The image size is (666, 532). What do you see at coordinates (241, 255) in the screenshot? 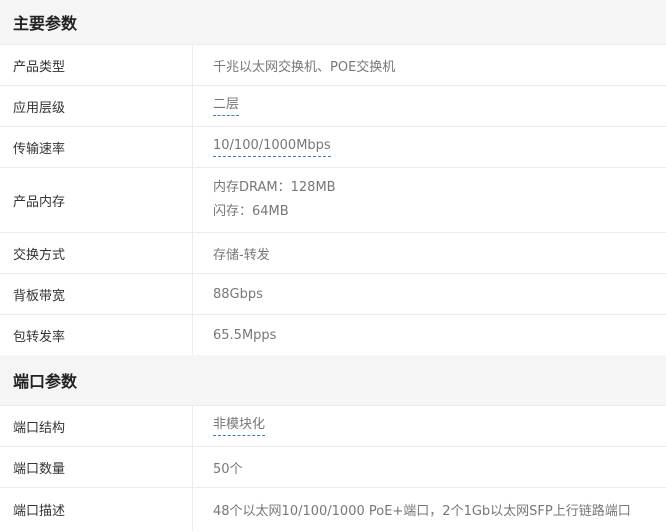
I see `spec-value: 存储-转发` at bounding box center [241, 255].